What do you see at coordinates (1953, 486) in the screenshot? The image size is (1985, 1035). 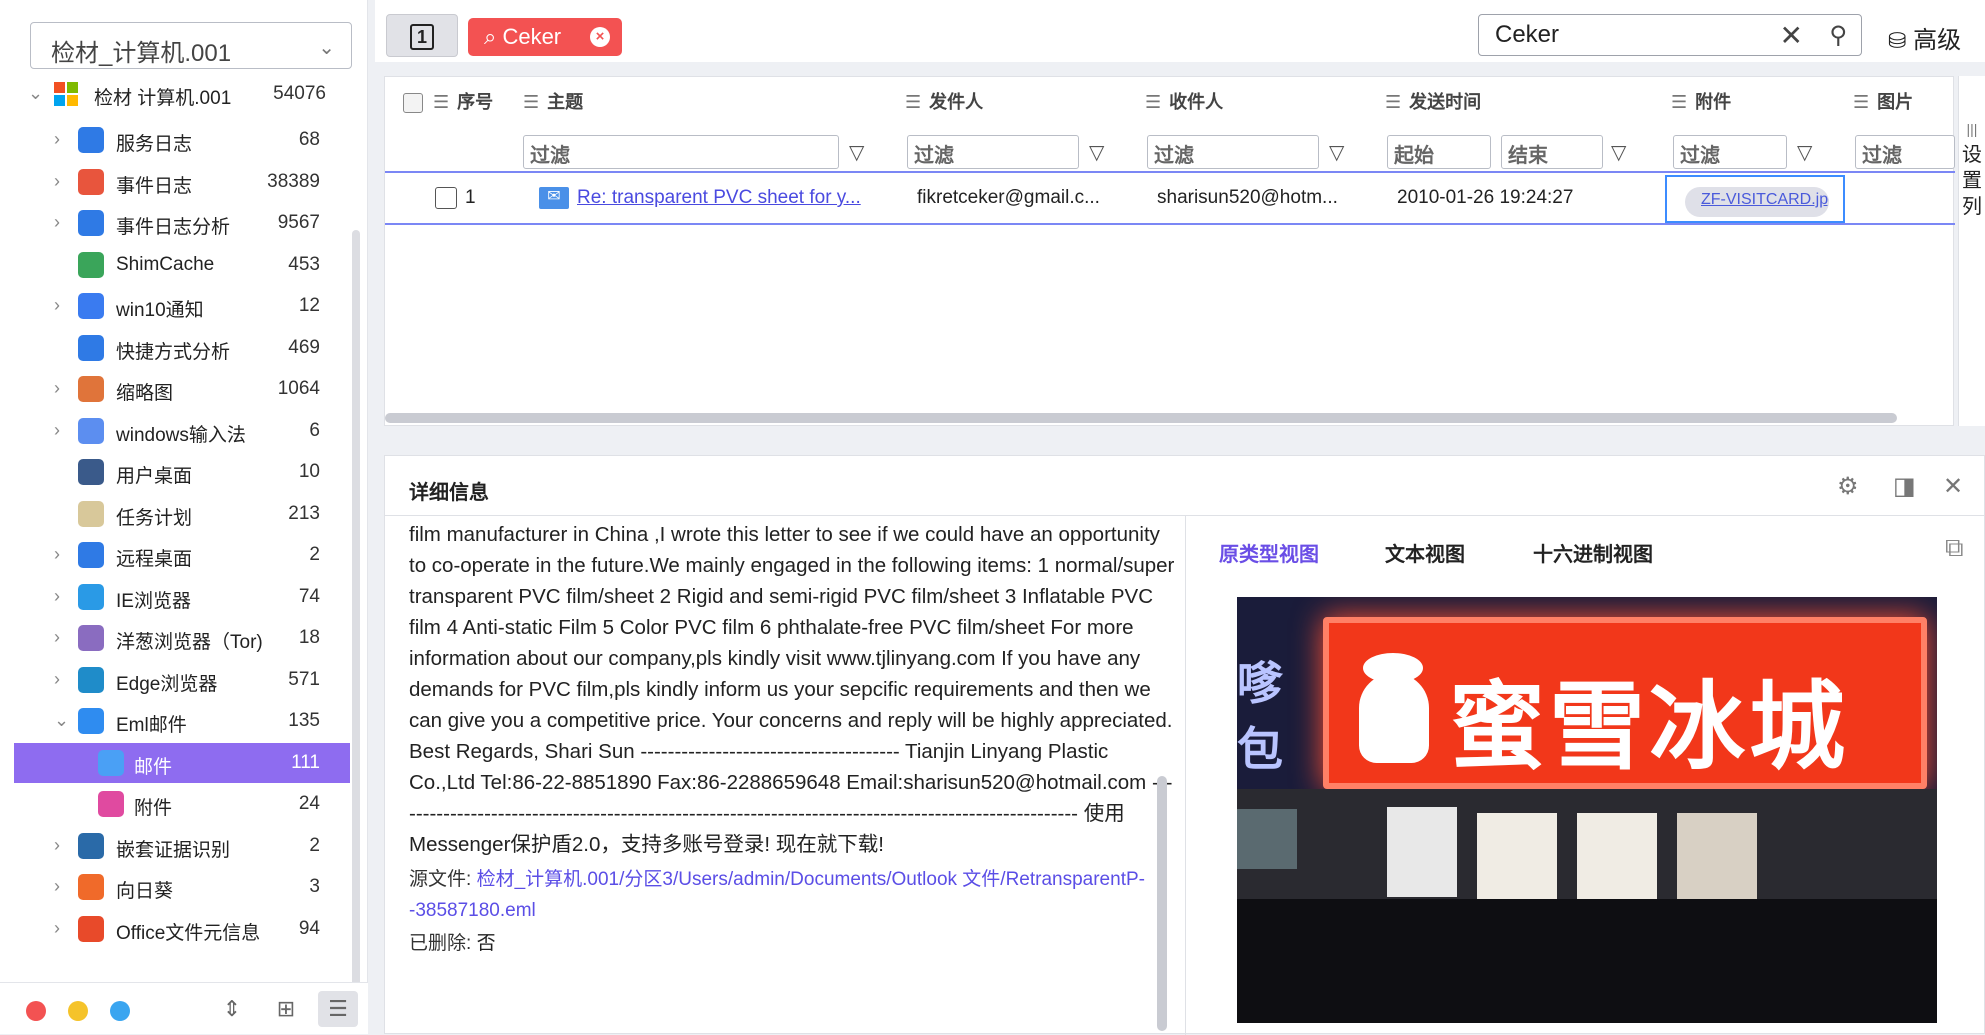 I see `close-icon: ✕` at bounding box center [1953, 486].